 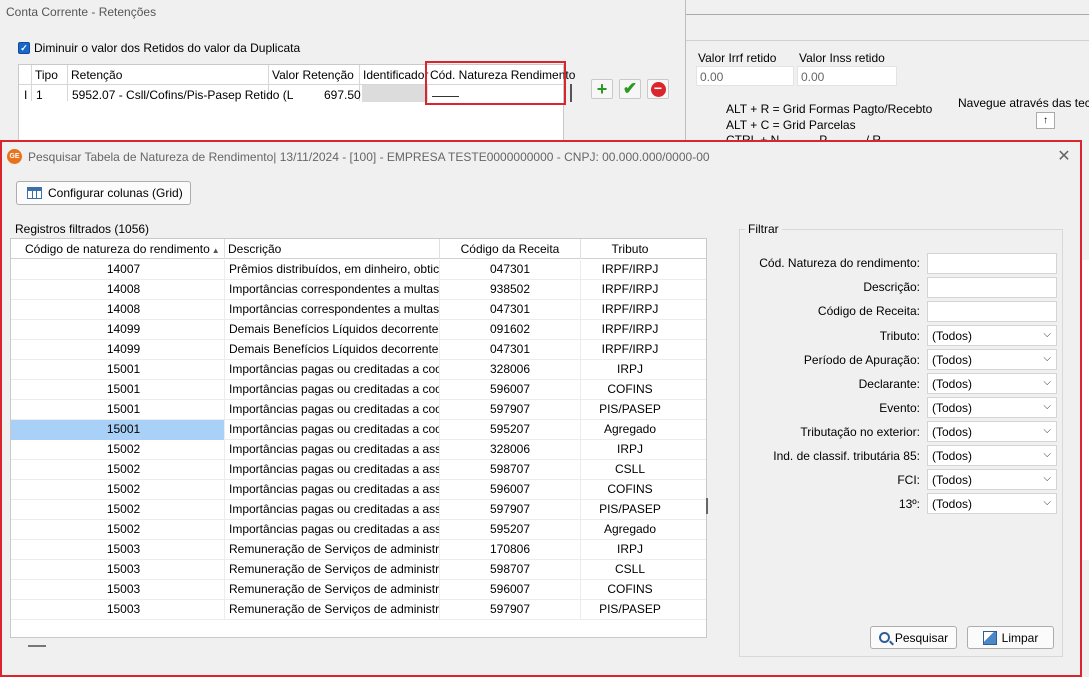 What do you see at coordinates (658, 89) in the screenshot?
I see `remove-button: −` at bounding box center [658, 89].